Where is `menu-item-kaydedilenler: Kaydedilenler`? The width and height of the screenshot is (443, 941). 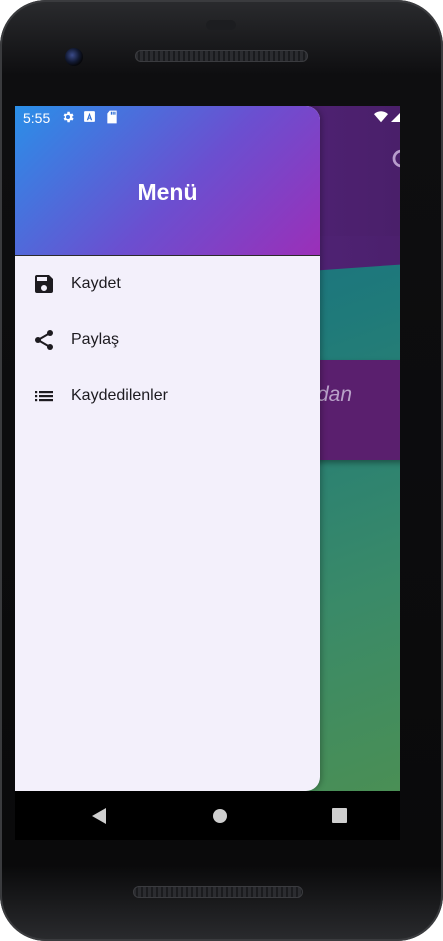
menu-item-kaydedilenler: Kaydedilenler is located at coordinates (167, 396).